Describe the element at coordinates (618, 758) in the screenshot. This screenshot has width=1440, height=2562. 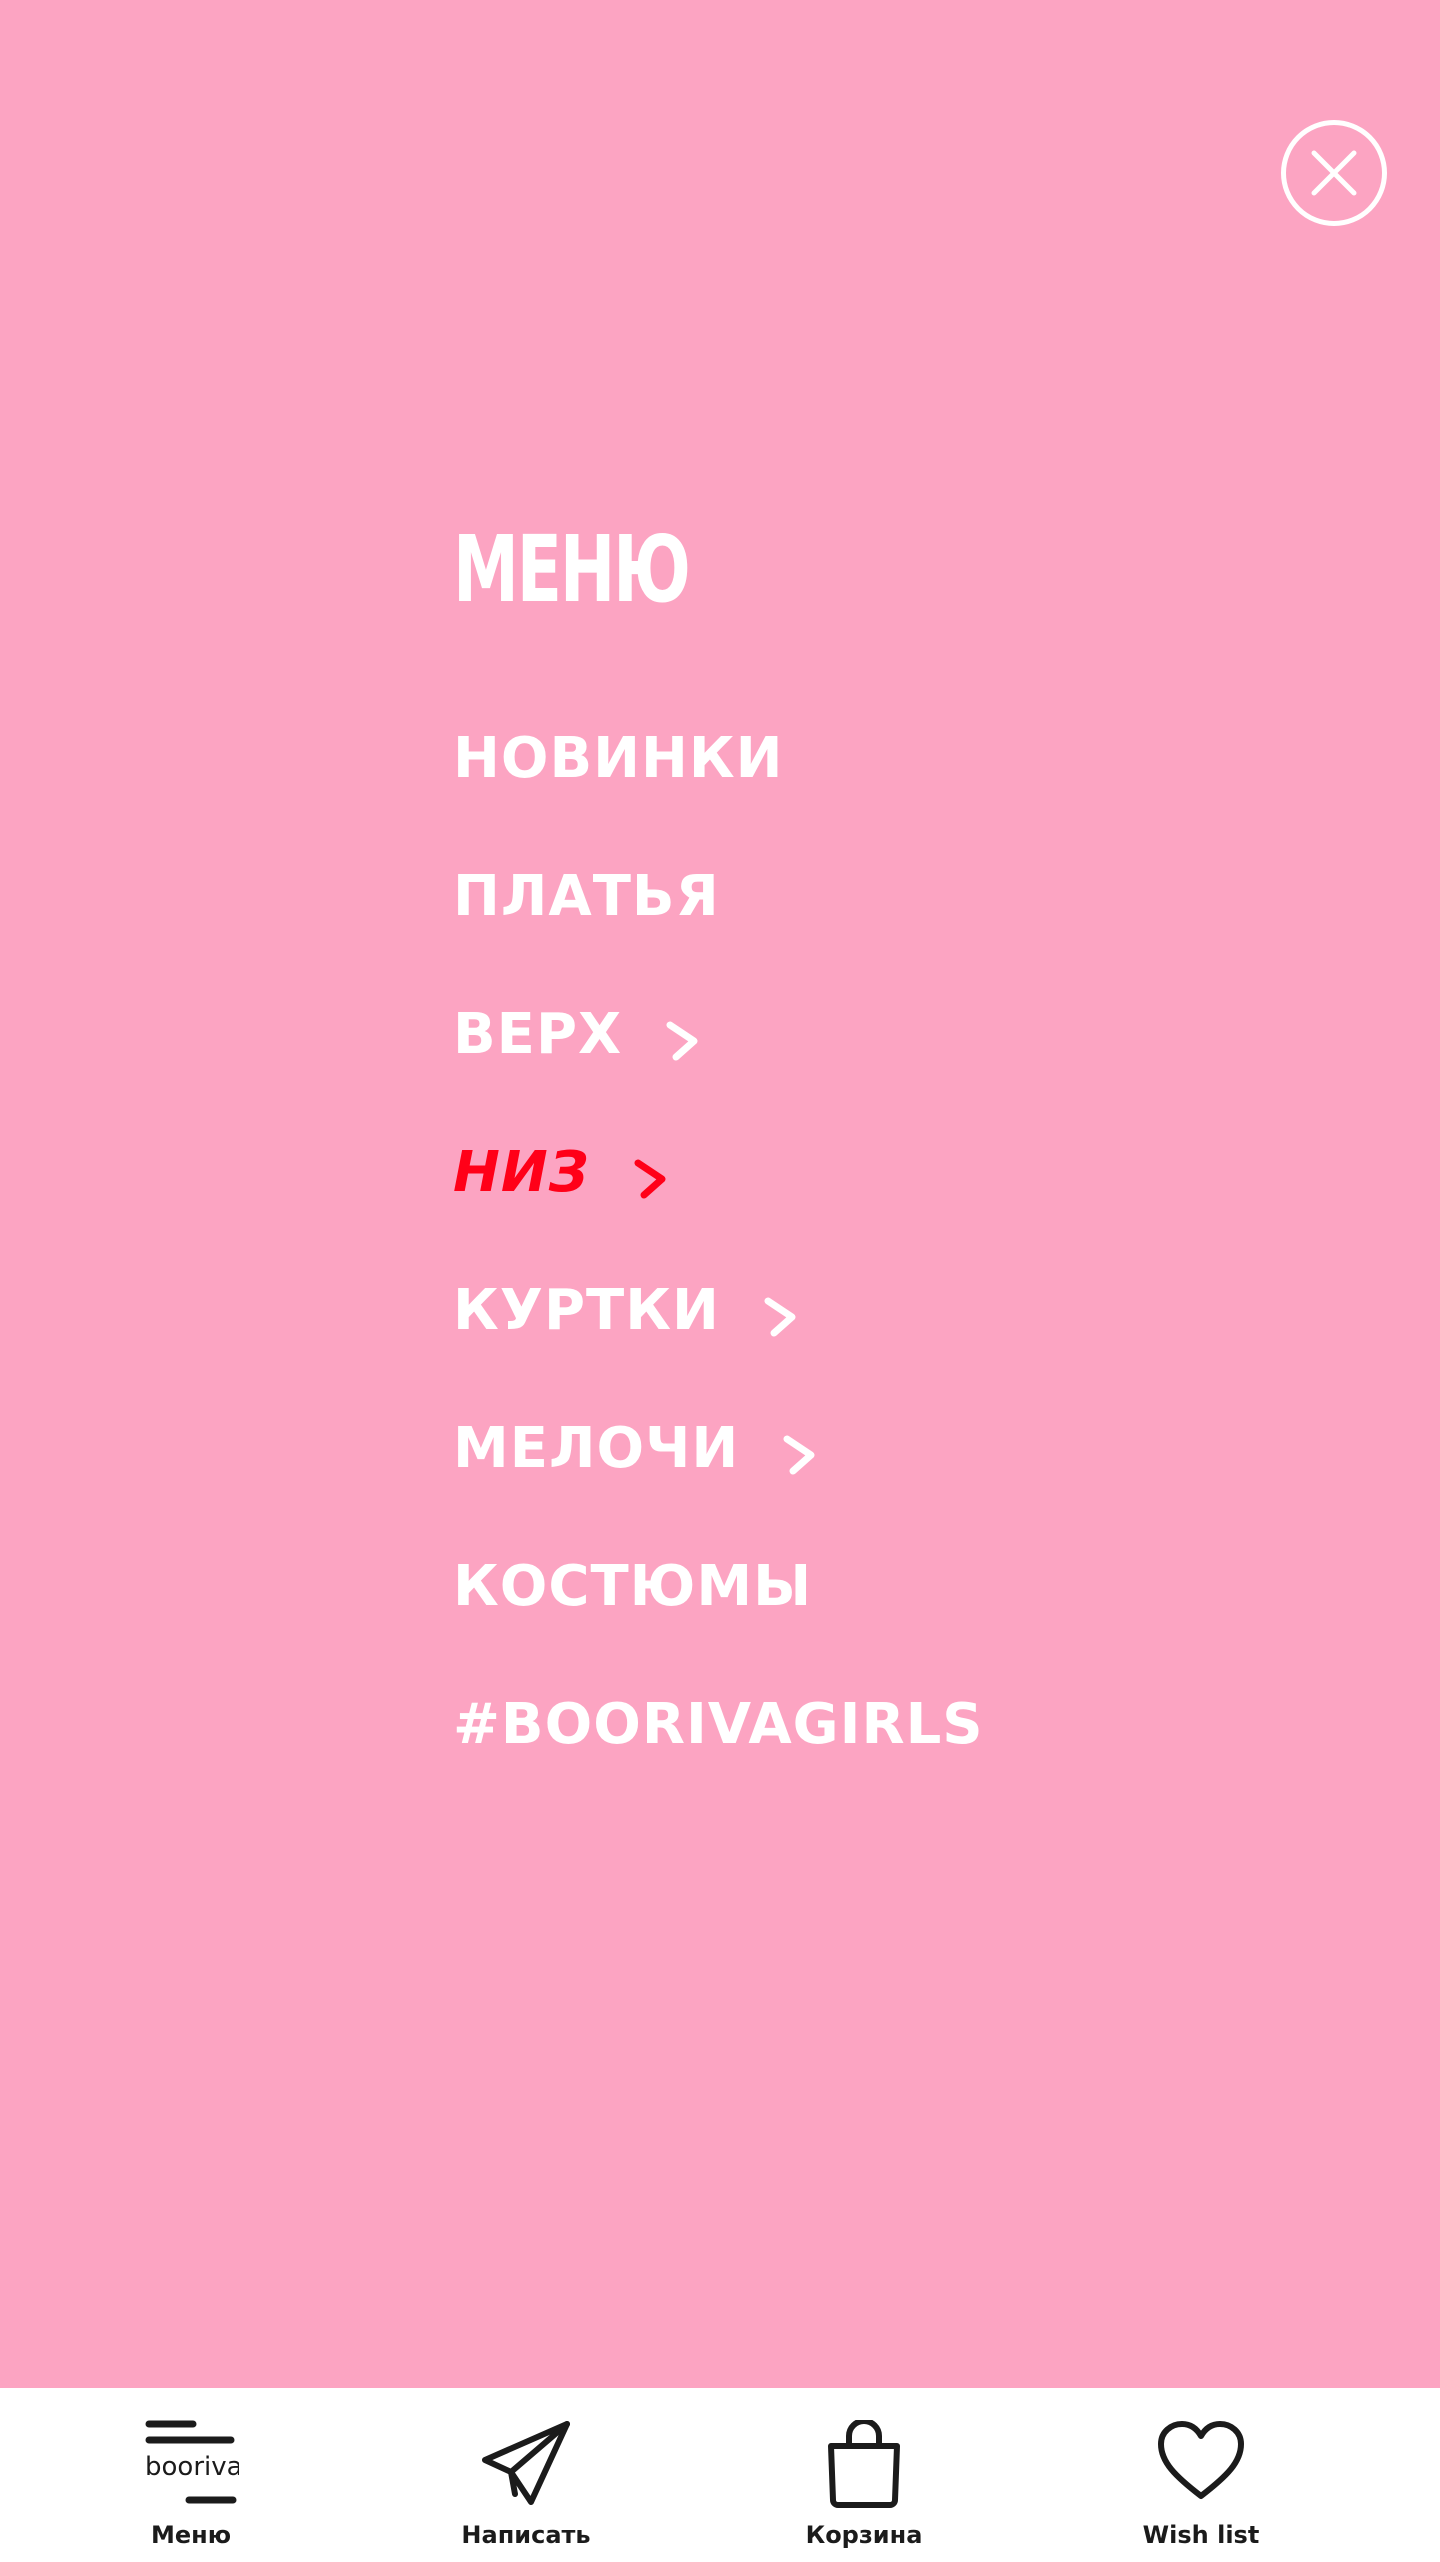
I see `menu-item-label: НОВИНКИ` at that location.